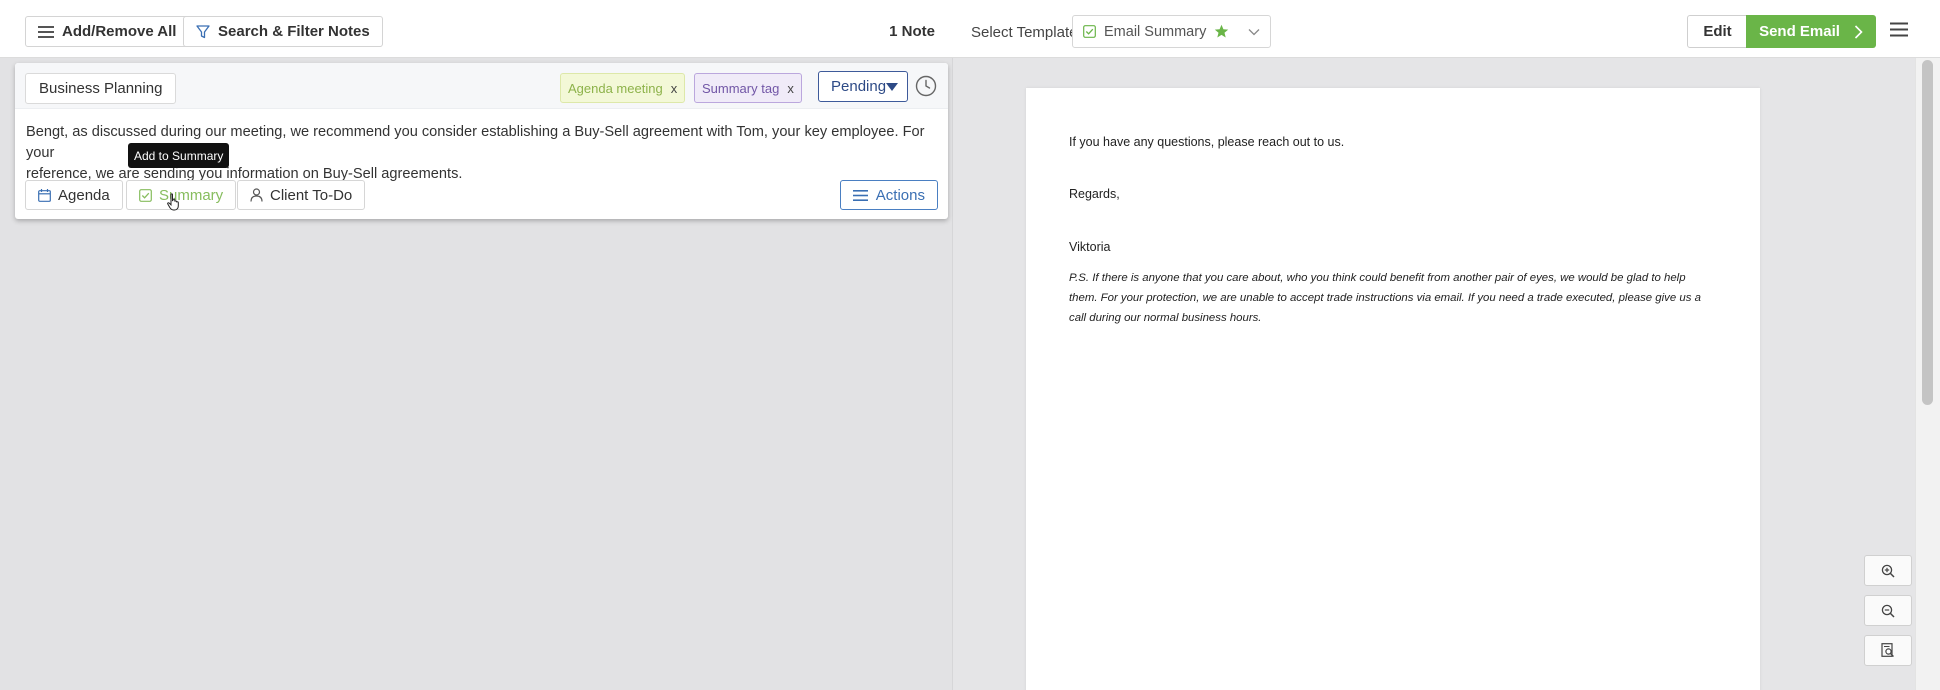 The height and width of the screenshot is (690, 1940). What do you see at coordinates (1899, 29) in the screenshot?
I see `menu-hamburger-icon` at bounding box center [1899, 29].